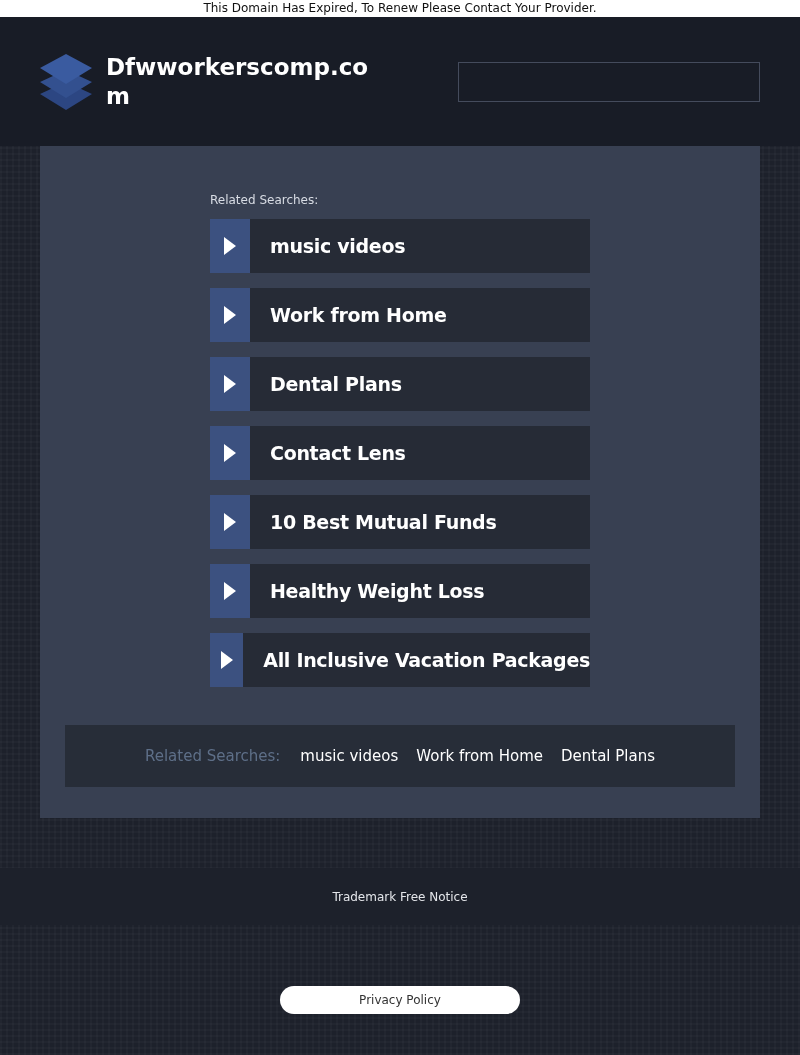 The height and width of the screenshot is (1055, 800). Describe the element at coordinates (400, 8) in the screenshot. I see `expired-notice-bar: This Domain Has Expired, To Renew Please Contact Your Provider.` at that location.